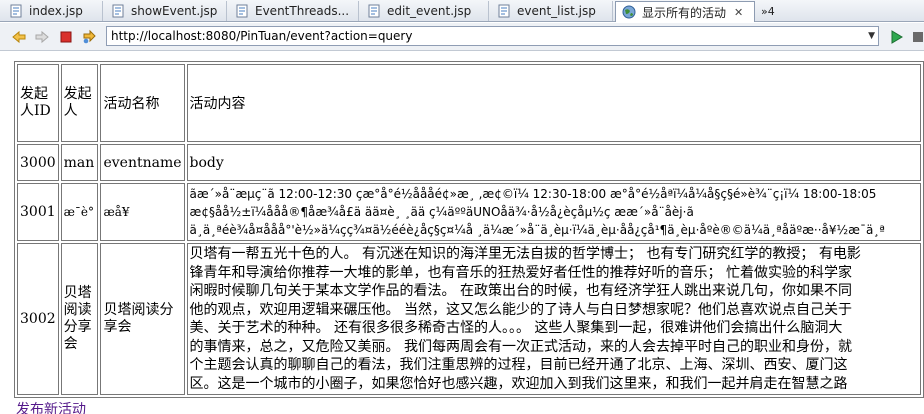  I want to click on cell-event-content: body, so click(553, 162).